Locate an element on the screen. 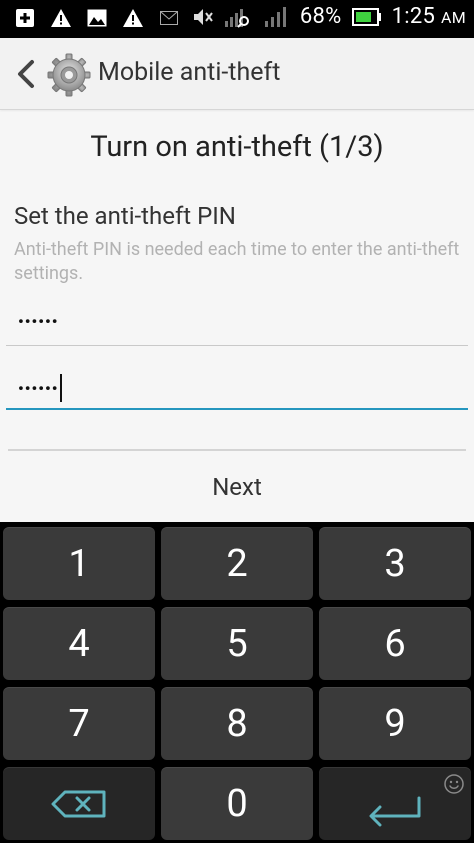  confirm-pin-input-value: •••••• is located at coordinates (40, 389).